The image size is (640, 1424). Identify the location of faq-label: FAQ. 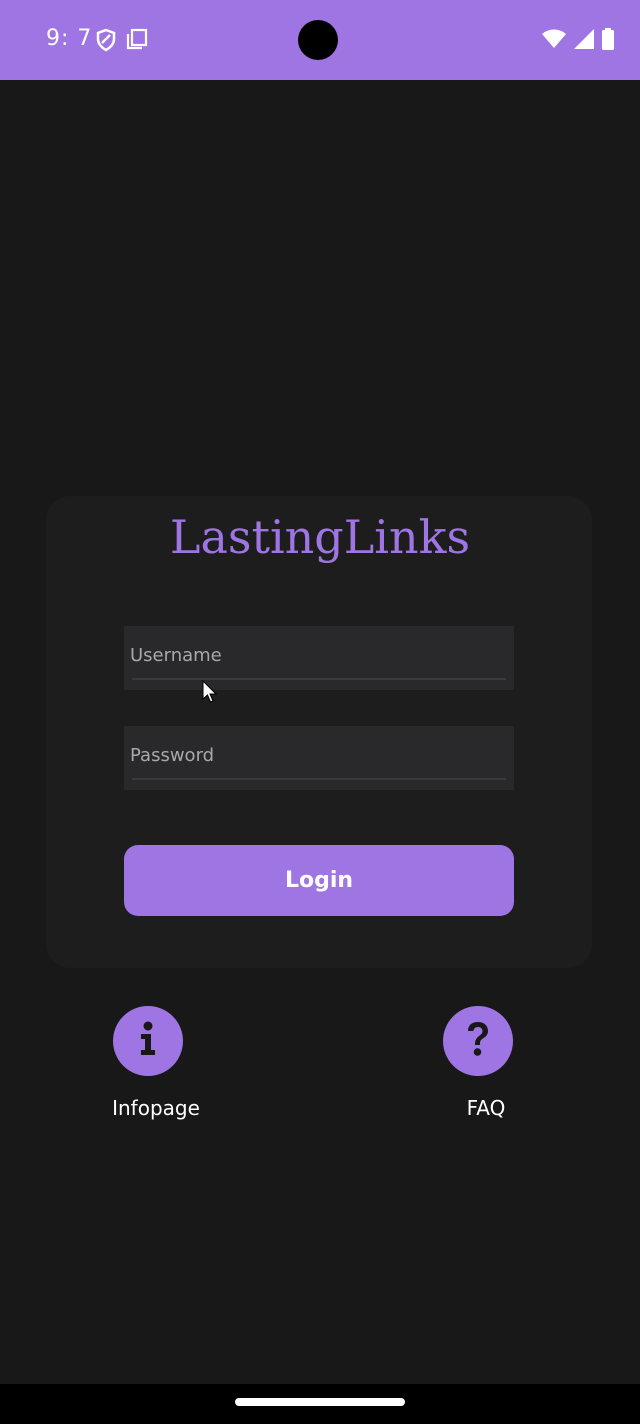
(486, 1108).